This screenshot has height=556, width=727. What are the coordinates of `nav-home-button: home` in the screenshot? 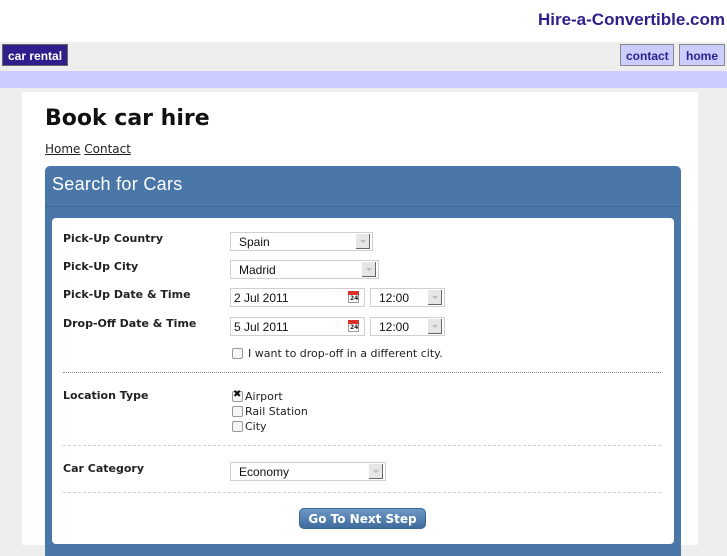 It's located at (702, 55).